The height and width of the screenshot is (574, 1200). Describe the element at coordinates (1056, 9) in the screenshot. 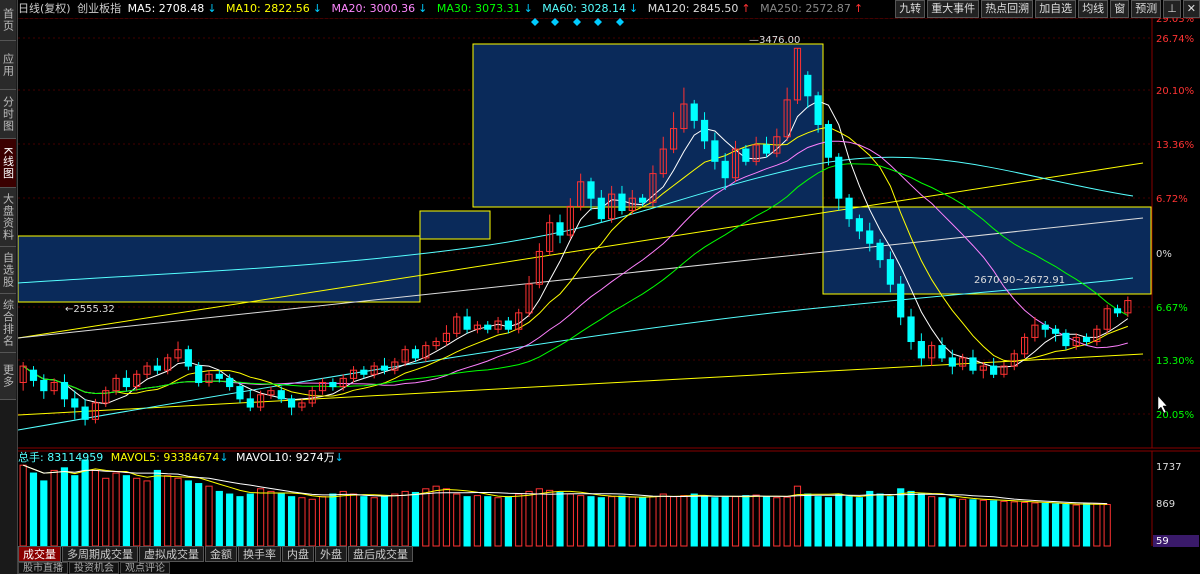

I see `add-watchlist-button: 加自选` at that location.